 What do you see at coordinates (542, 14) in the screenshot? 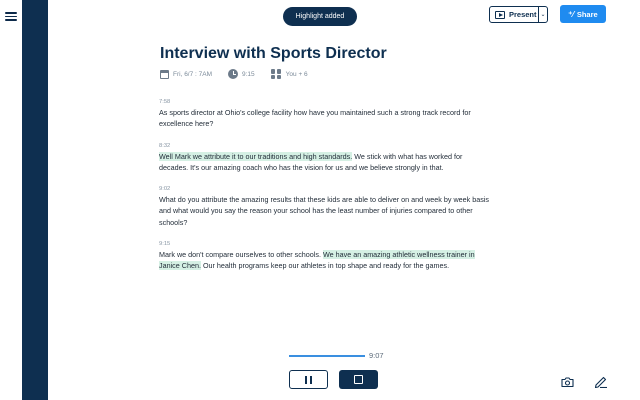
I see `chevron-down-icon: ⌄` at bounding box center [542, 14].